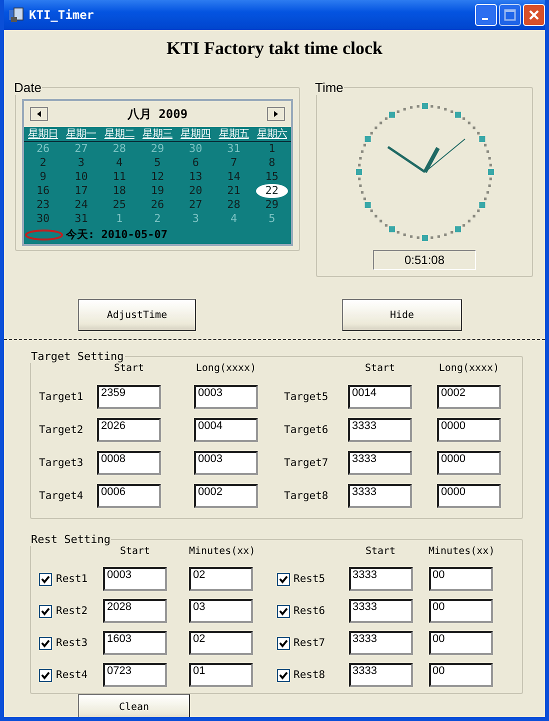  Describe the element at coordinates (81, 163) in the screenshot. I see `calendar-day: 3` at that location.